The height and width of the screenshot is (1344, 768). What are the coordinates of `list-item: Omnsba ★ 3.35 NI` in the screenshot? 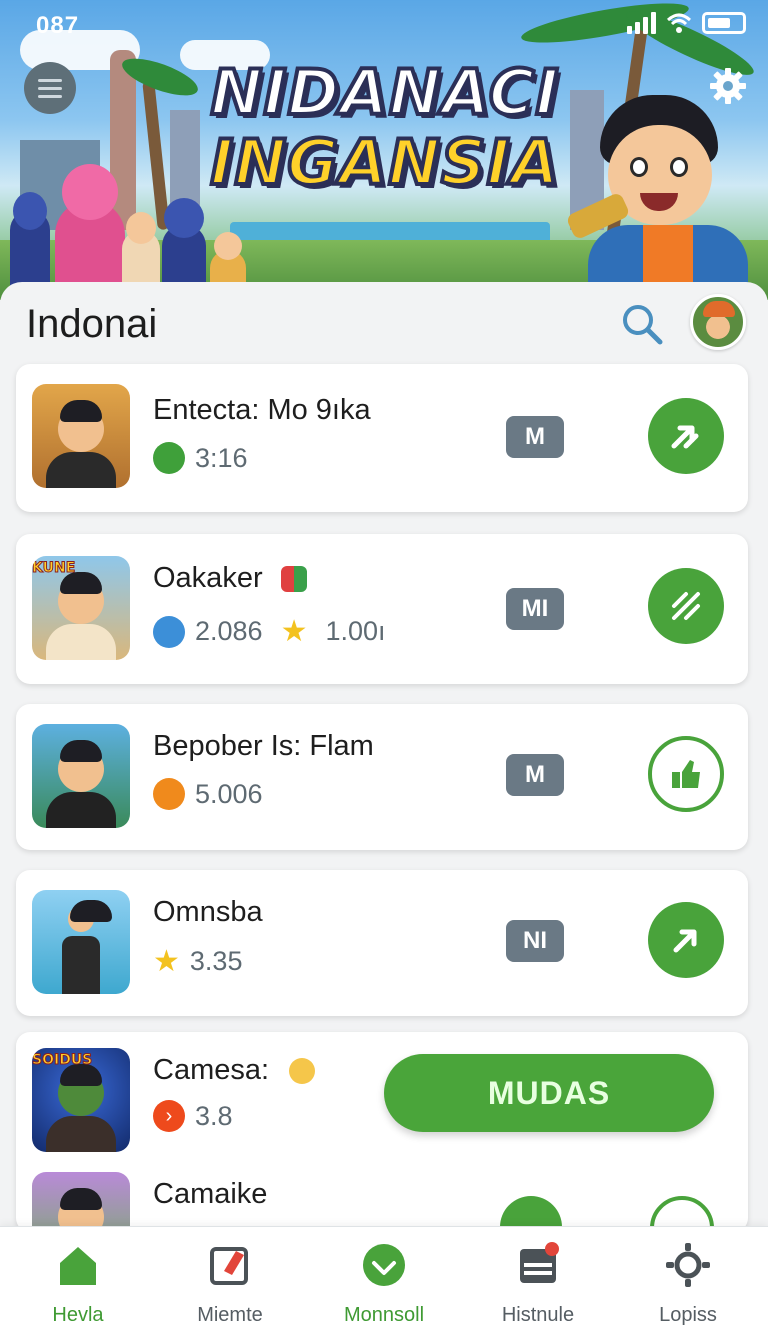 It's located at (382, 943).